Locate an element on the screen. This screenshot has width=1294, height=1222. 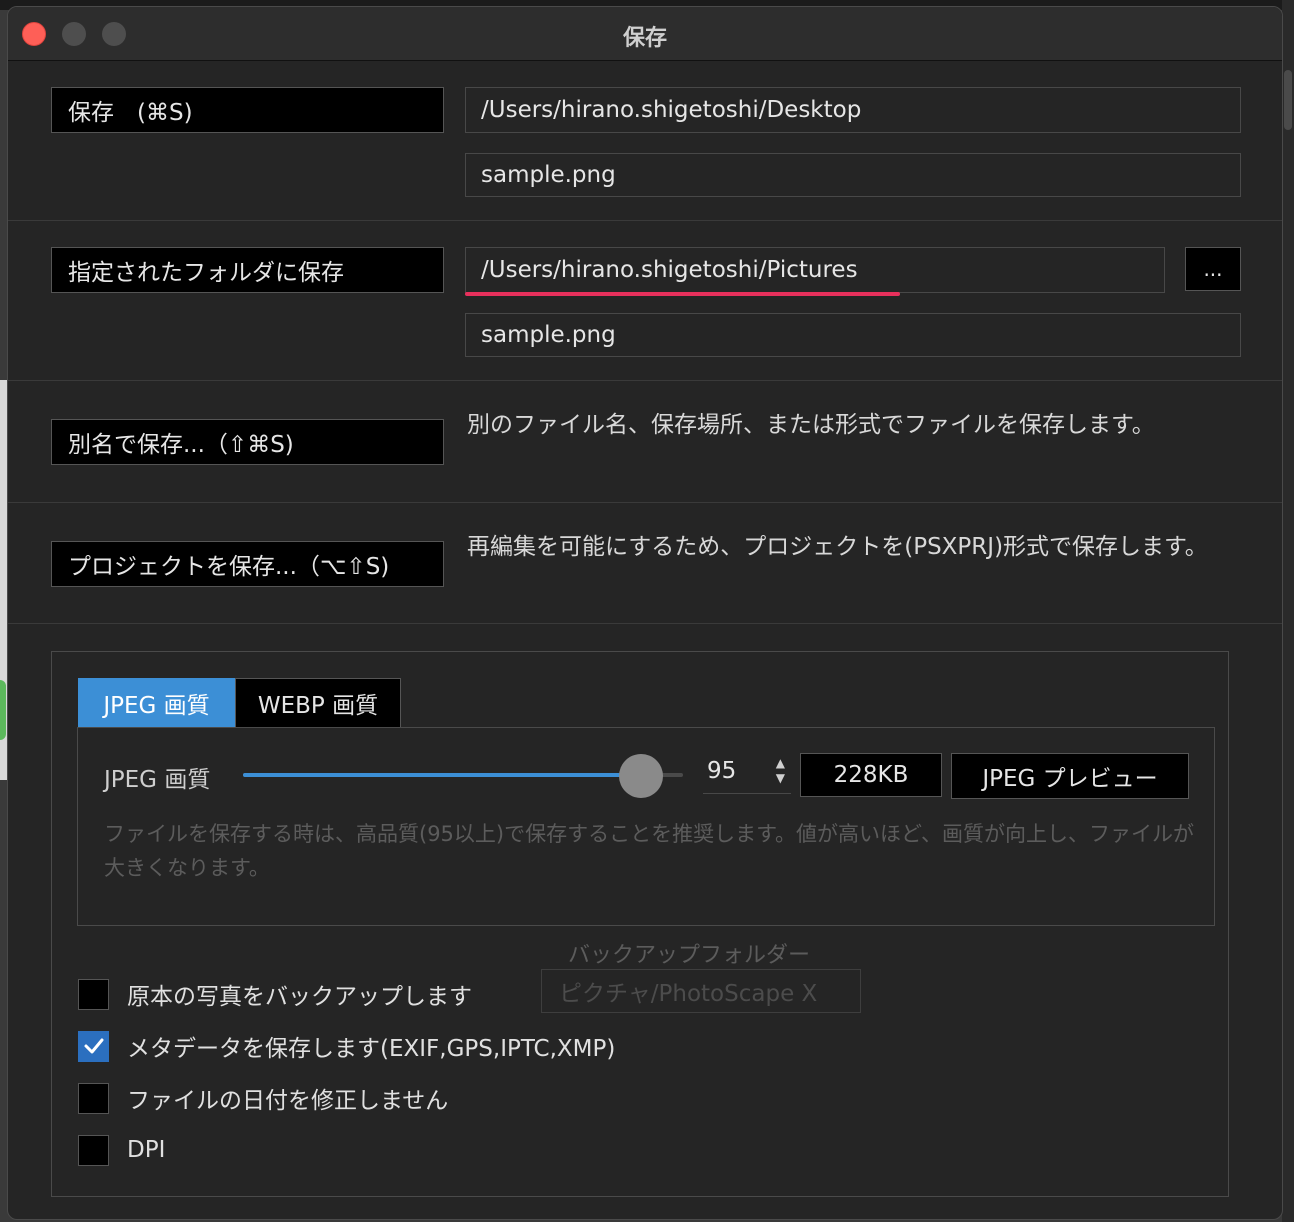
background-green-marker is located at coordinates (3, 710).